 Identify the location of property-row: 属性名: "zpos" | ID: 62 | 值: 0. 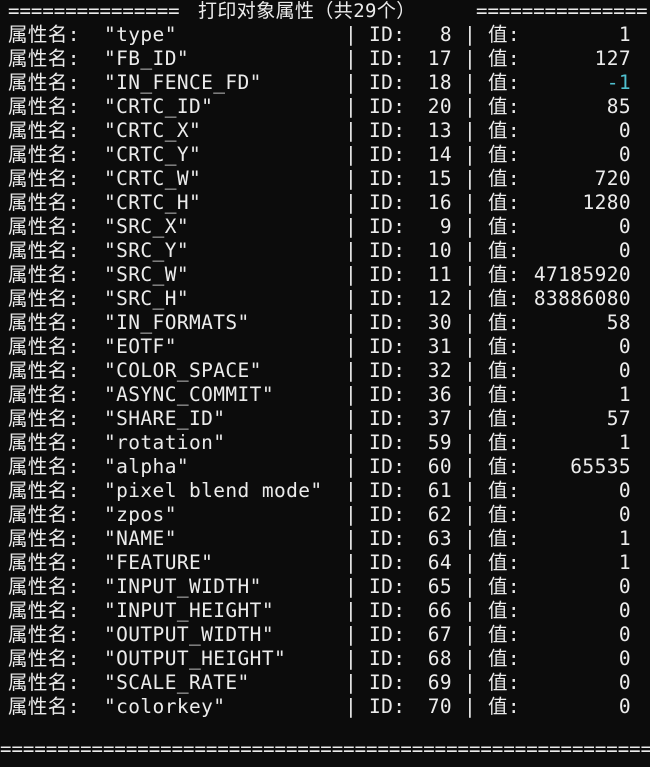
(325, 515).